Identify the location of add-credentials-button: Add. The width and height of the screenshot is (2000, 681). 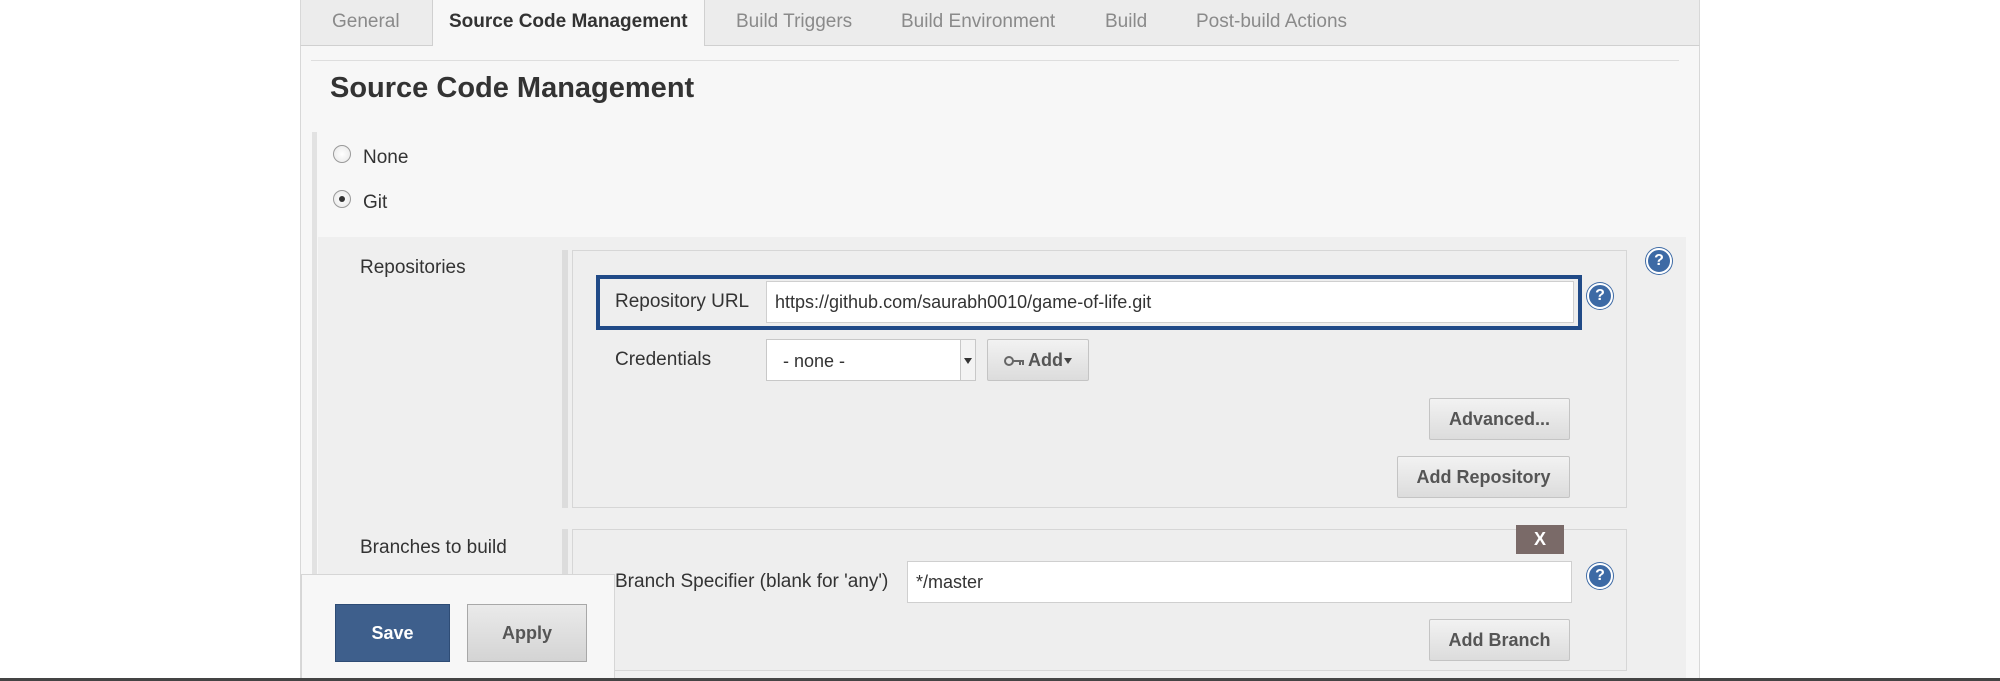
(1038, 360).